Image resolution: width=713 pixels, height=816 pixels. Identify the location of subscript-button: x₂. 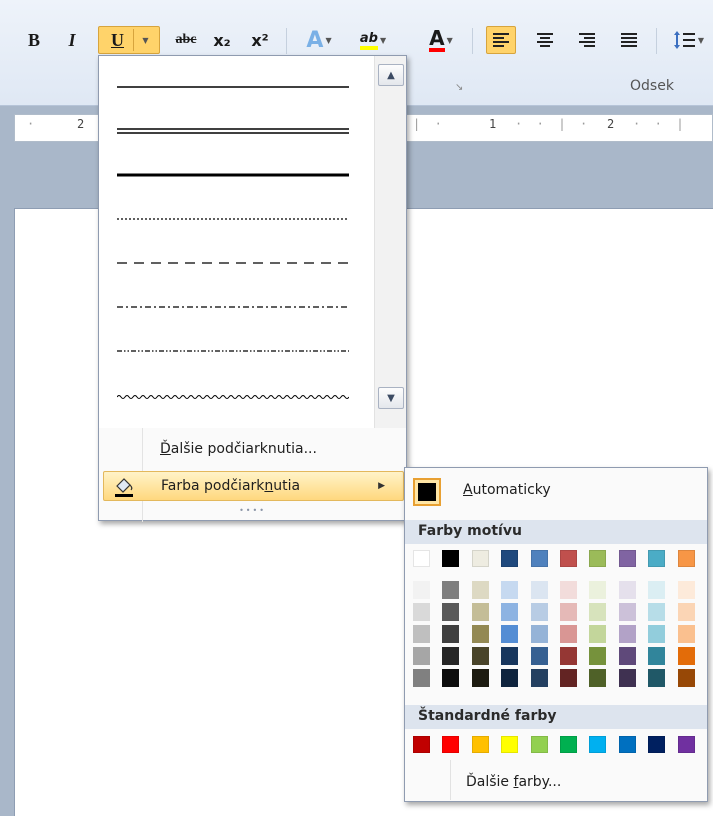
(222, 40).